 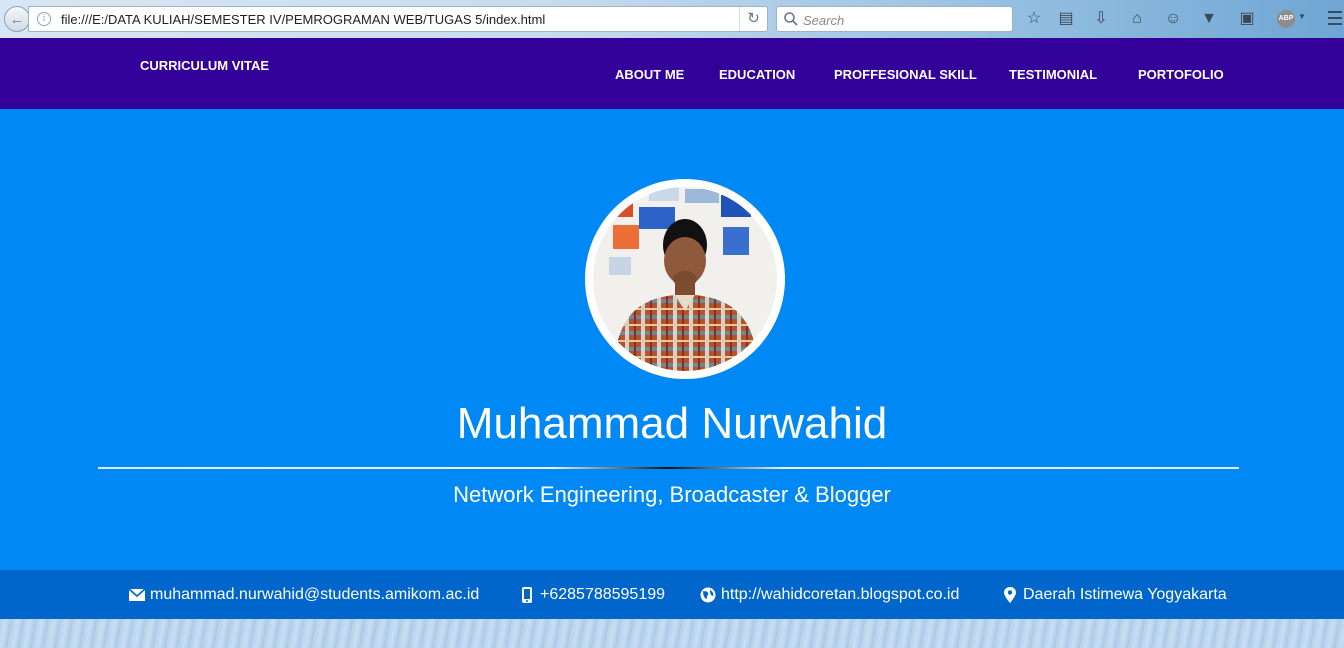 What do you see at coordinates (204, 65) in the screenshot?
I see `site-brand: CURRICULUM VITAE` at bounding box center [204, 65].